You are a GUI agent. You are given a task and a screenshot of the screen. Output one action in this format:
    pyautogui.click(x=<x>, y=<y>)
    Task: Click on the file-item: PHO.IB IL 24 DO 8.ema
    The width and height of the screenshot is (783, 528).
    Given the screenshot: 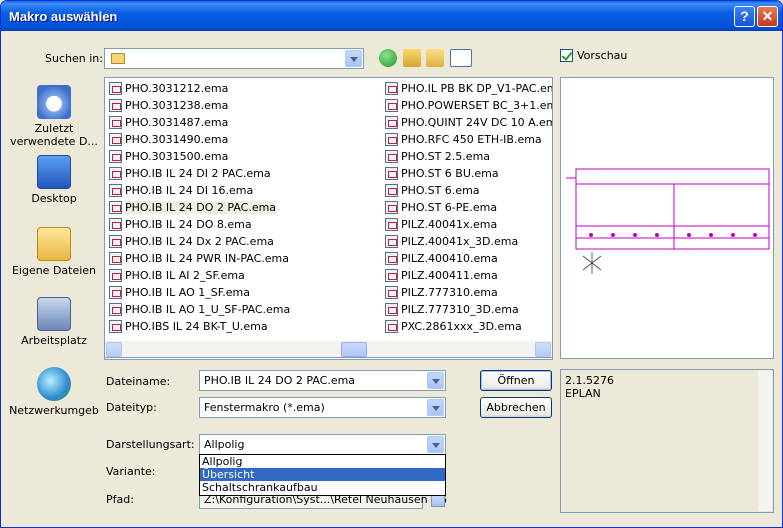 What is the action you would take?
    pyautogui.click(x=198, y=224)
    